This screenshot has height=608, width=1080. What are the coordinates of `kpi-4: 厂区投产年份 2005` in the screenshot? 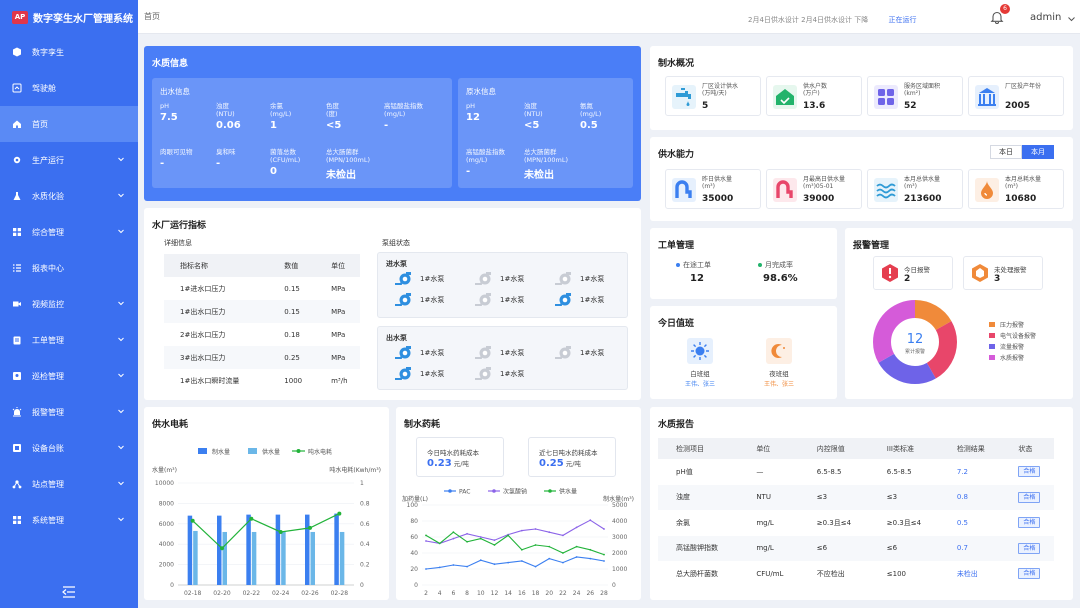 It's located at (1016, 96).